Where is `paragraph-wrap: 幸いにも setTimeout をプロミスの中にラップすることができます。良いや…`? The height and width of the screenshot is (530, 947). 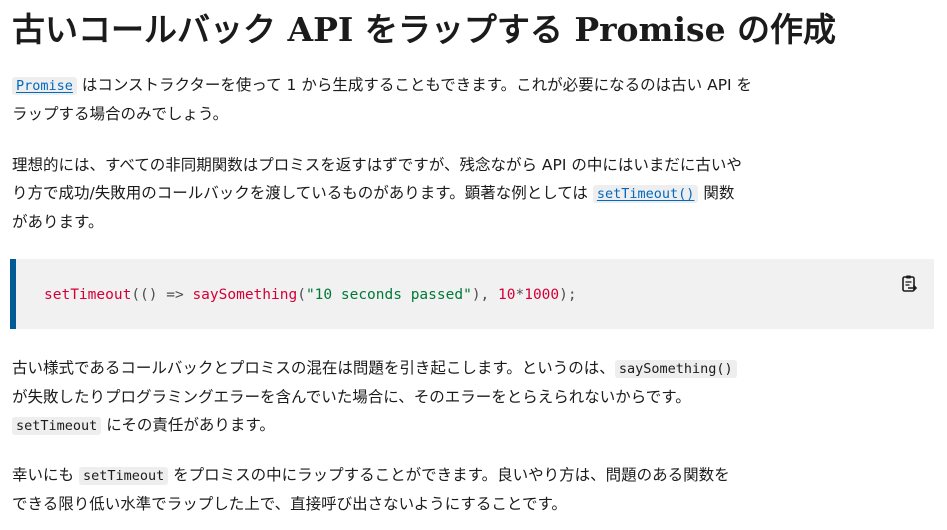
paragraph-wrap: 幸いにも setTimeout をプロミスの中にラップすることができます。良いや… is located at coordinates (392, 489).